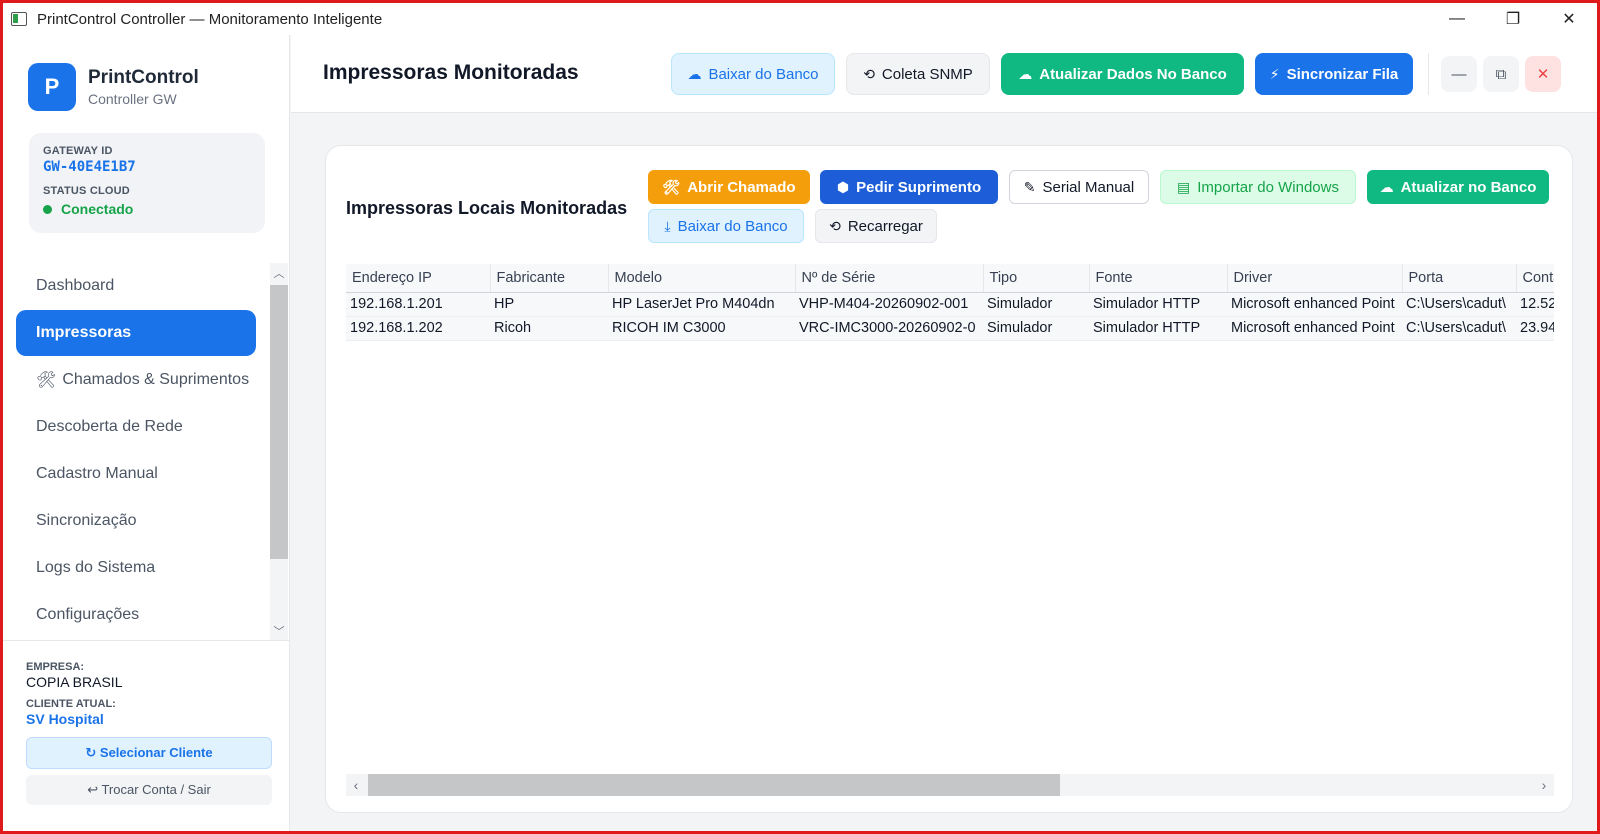 The height and width of the screenshot is (834, 1600). I want to click on monitor-icon: ▤, so click(1184, 186).